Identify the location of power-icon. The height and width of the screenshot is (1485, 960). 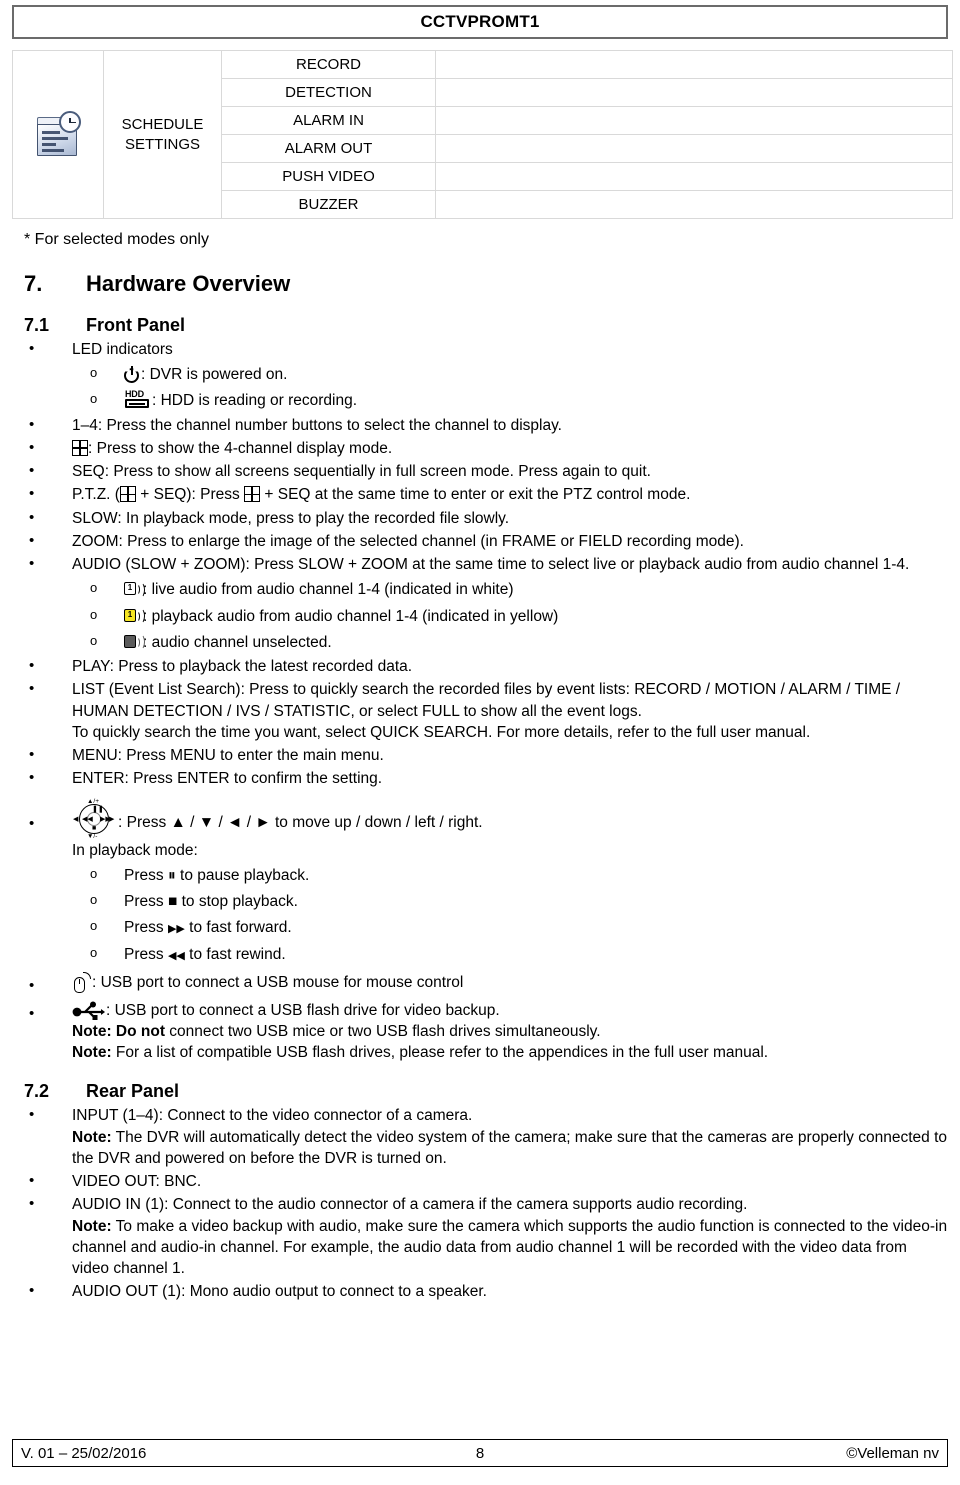
(132, 375).